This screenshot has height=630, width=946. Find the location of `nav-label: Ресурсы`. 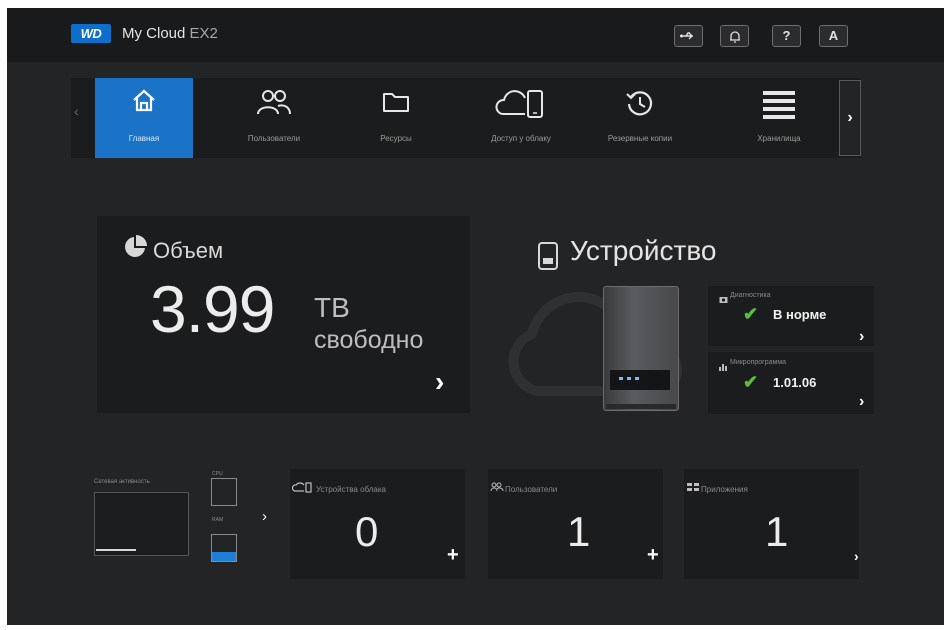

nav-label: Ресурсы is located at coordinates (396, 138).